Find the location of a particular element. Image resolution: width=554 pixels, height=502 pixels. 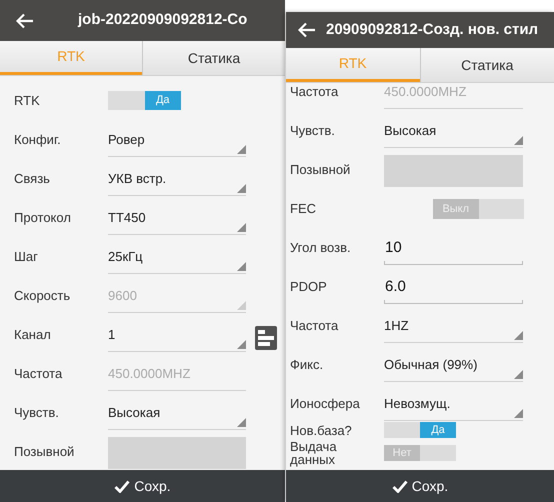

field-label: Шаг is located at coordinates (26, 257).